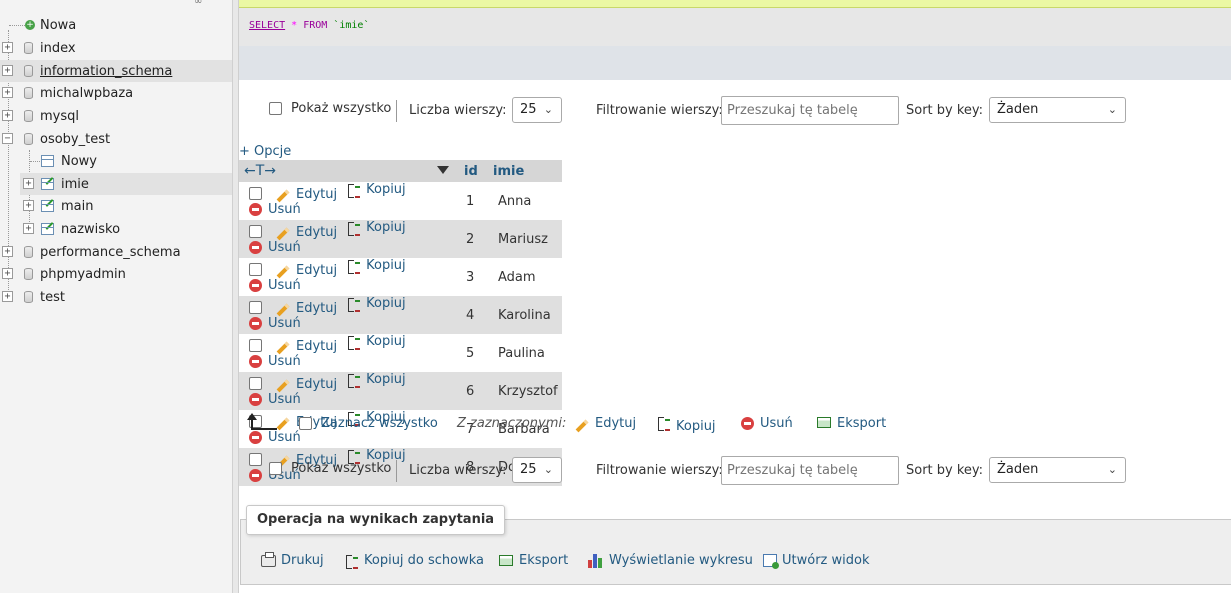  Describe the element at coordinates (414, 561) in the screenshot. I see `copy-to-clipboard-button: Kopiuj do schowka` at that location.